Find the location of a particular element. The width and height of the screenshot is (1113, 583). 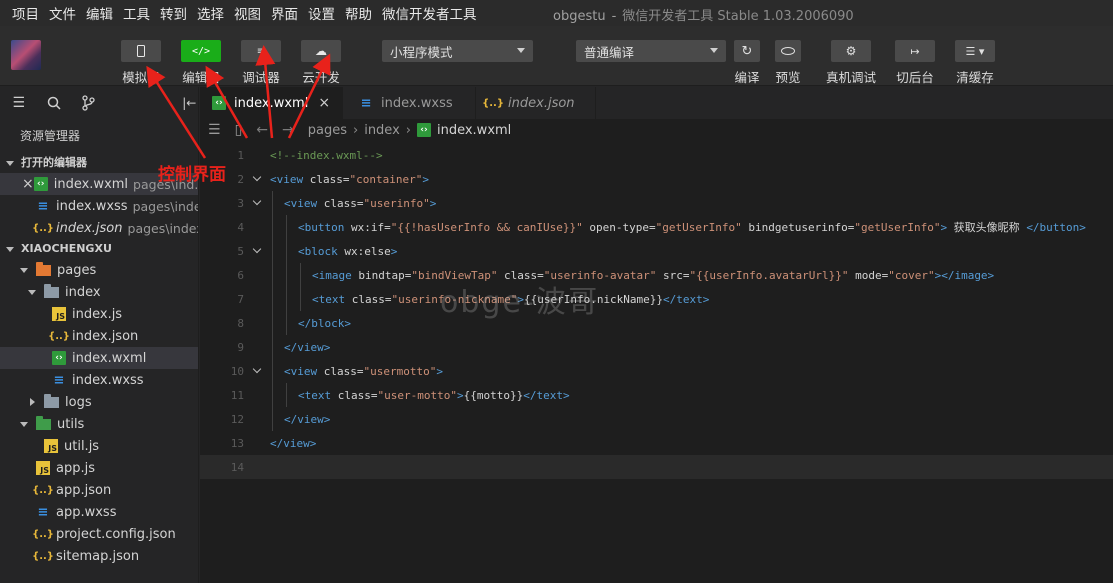

code-line-current: 14 is located at coordinates (656, 467).